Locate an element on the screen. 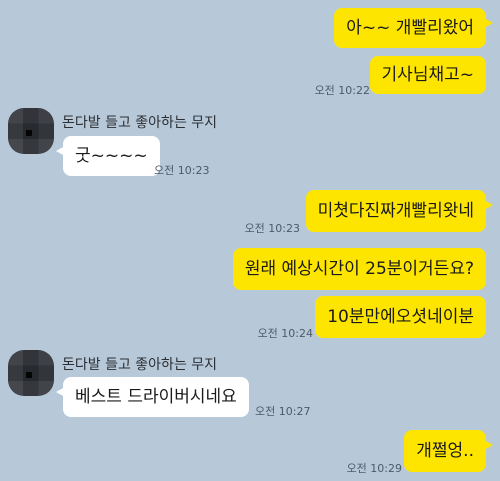 The width and height of the screenshot is (500, 481). message-bubble-incoming: 굿~~~~ is located at coordinates (108, 156).